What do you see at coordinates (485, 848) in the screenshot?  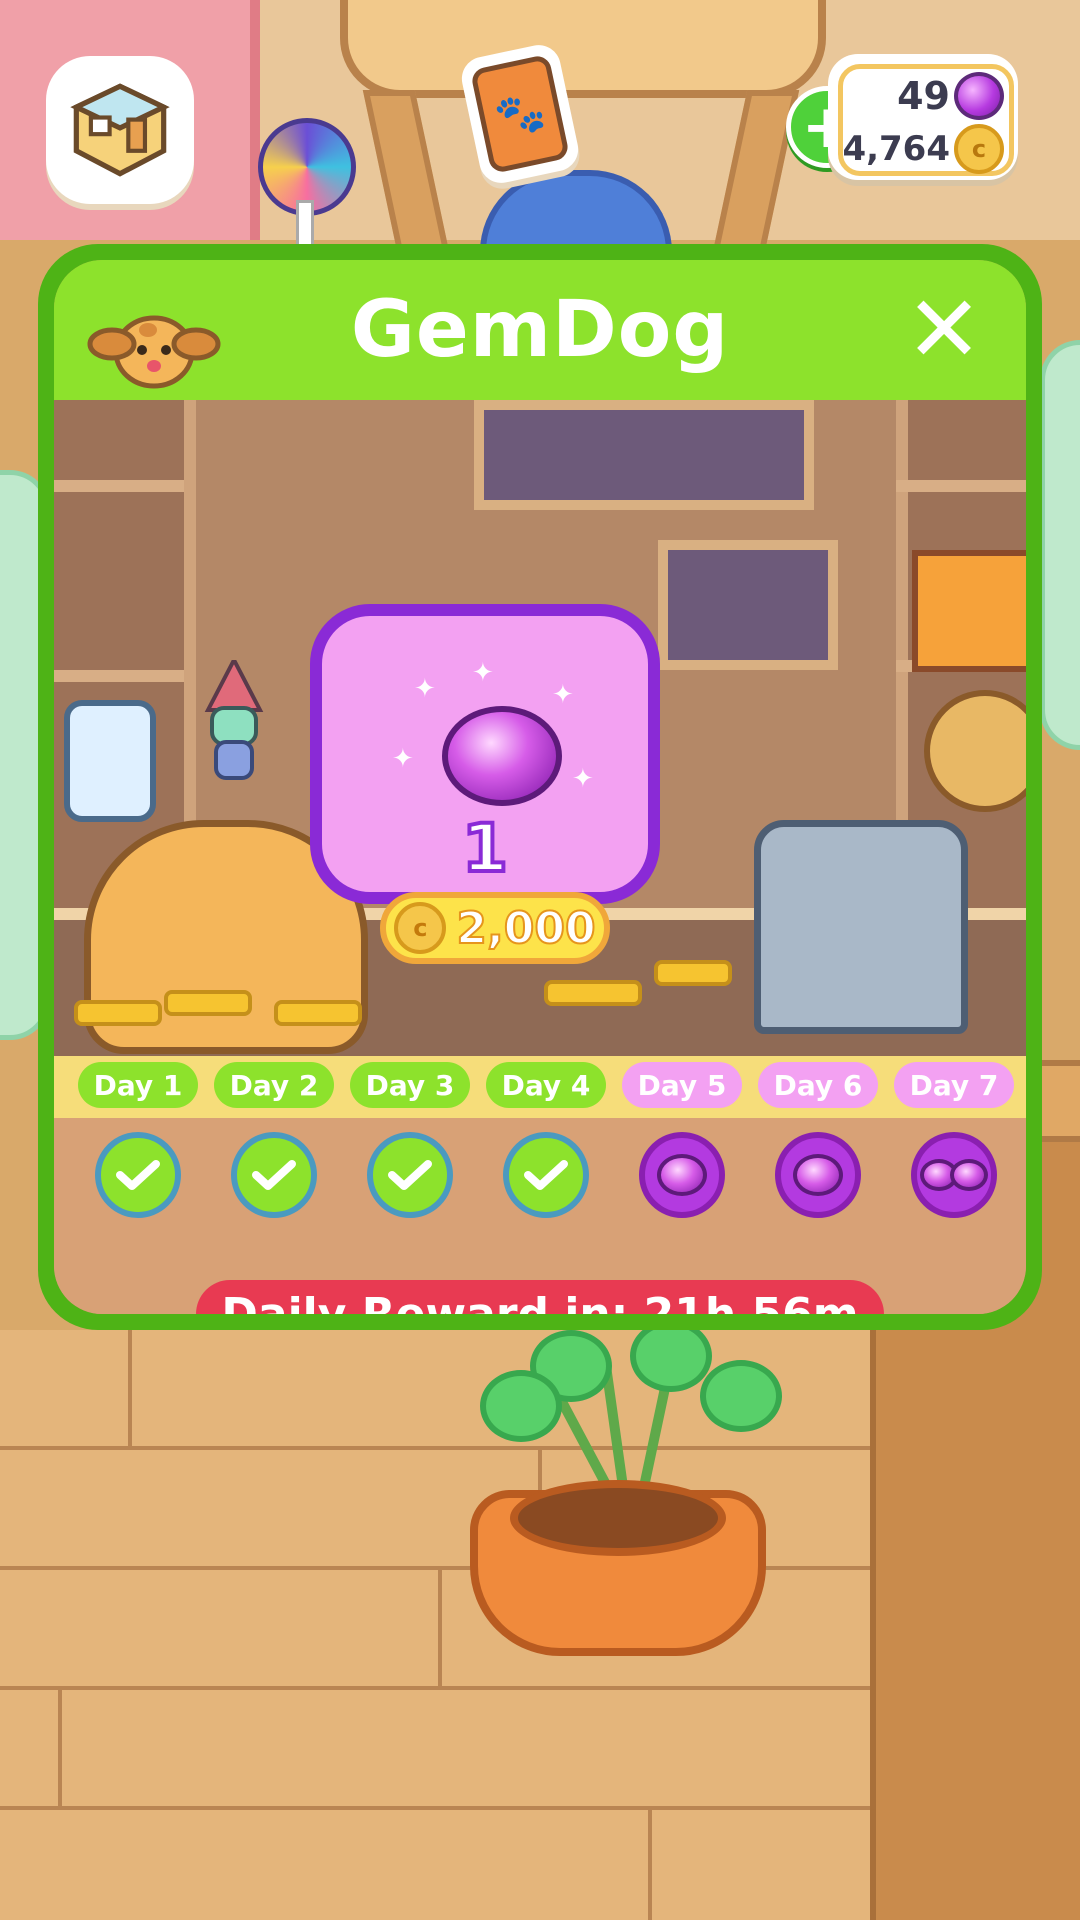 I see `reward-amount: 1` at bounding box center [485, 848].